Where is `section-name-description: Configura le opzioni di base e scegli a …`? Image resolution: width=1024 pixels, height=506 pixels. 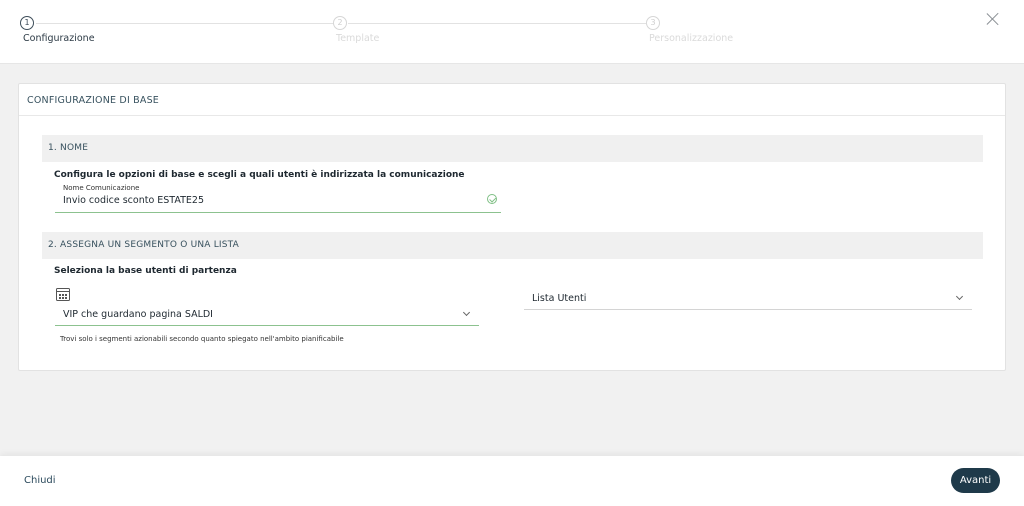 section-name-description: Configura le opzioni di base e scegli a … is located at coordinates (259, 175).